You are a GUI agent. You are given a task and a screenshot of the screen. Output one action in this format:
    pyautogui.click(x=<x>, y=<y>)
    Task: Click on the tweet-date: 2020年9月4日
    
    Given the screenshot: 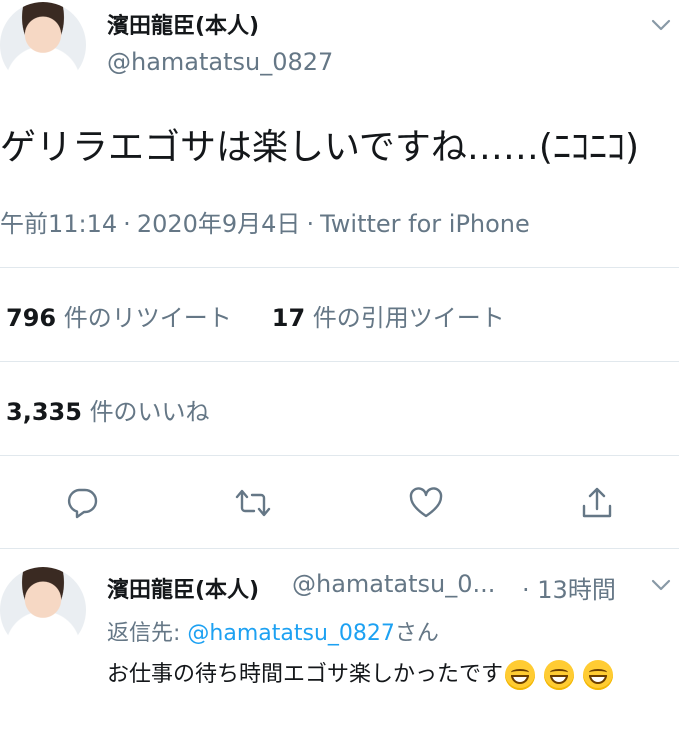 What is the action you would take?
    pyautogui.click(x=218, y=224)
    